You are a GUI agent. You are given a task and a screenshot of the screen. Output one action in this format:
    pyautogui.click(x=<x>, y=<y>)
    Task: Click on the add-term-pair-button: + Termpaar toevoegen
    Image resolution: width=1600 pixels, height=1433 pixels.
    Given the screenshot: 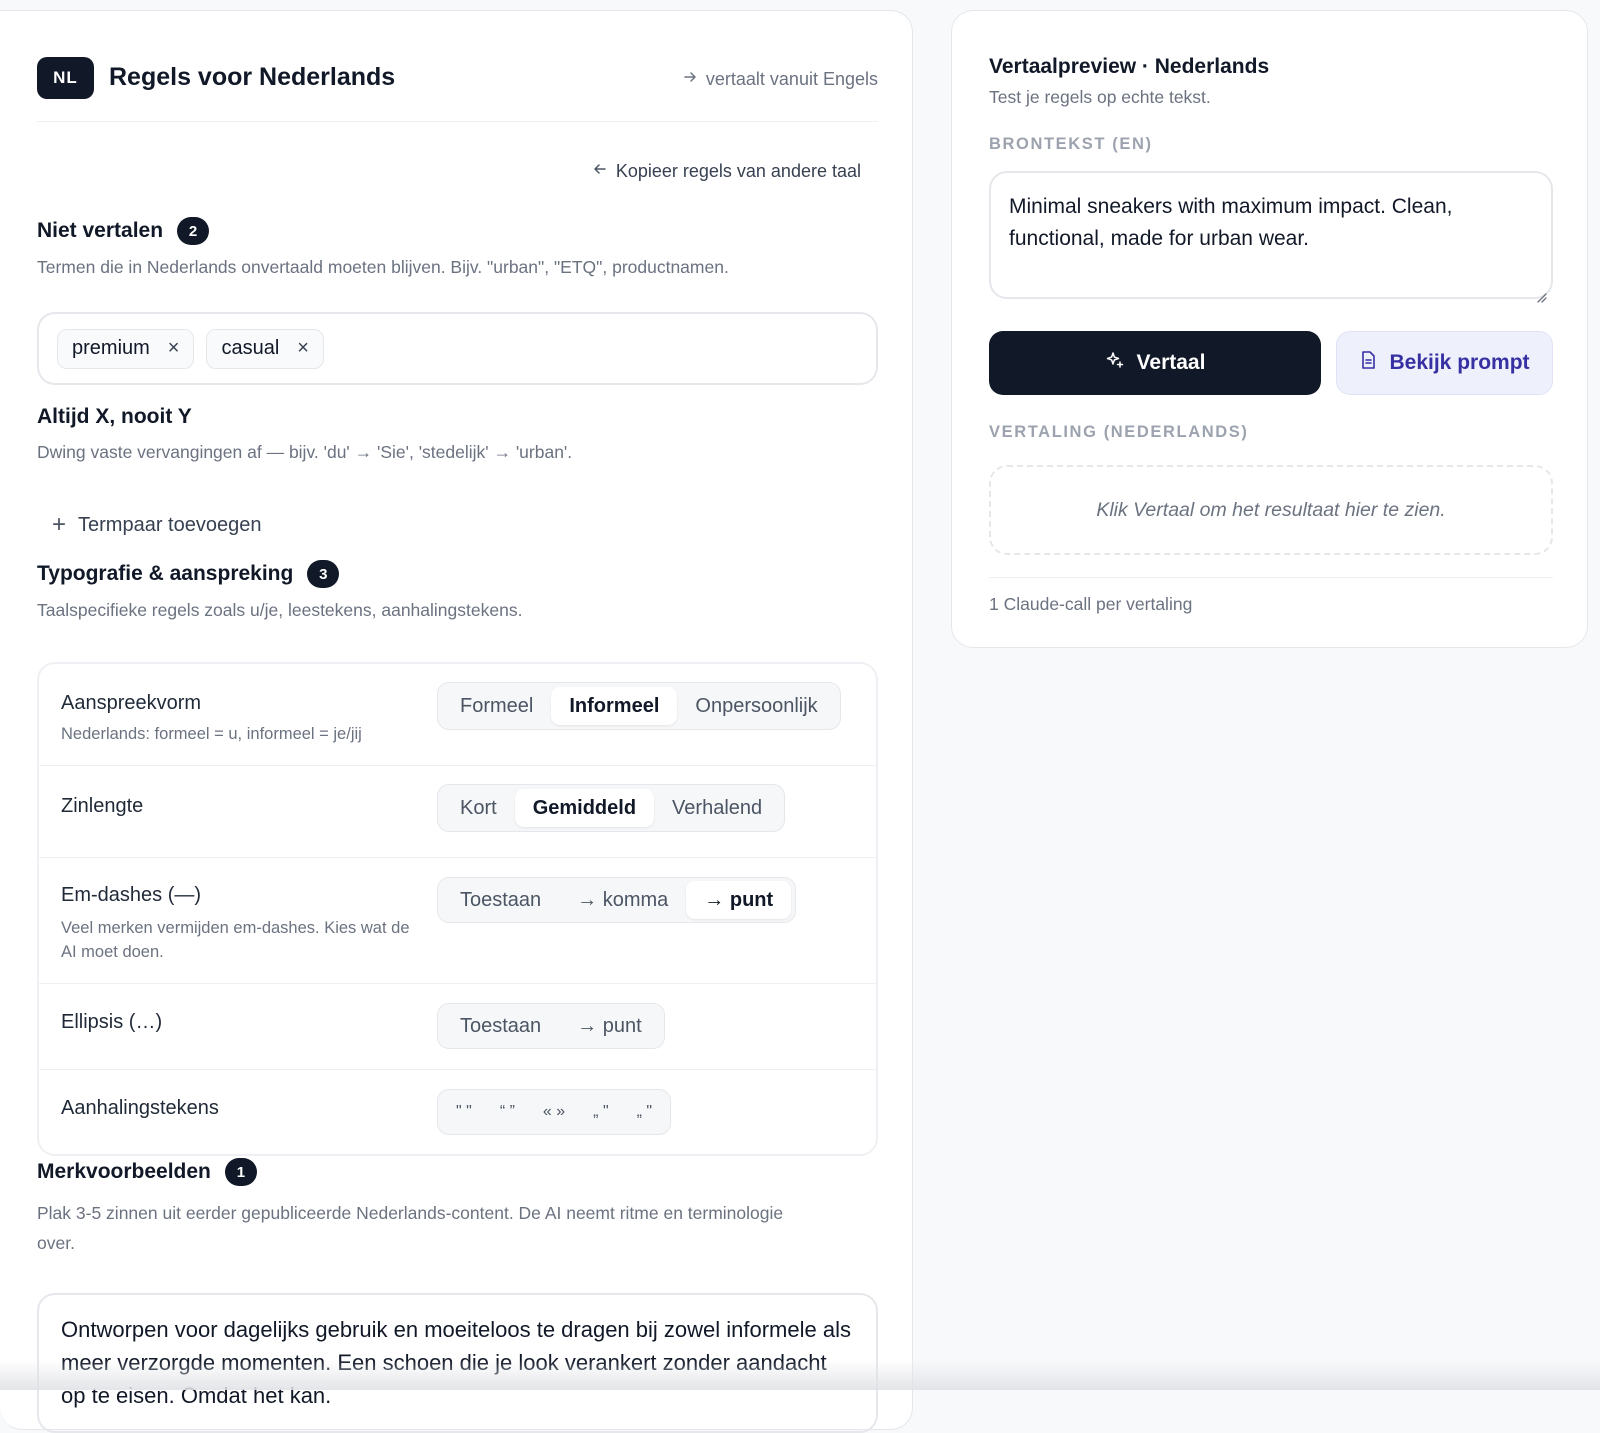 What is the action you would take?
    pyautogui.click(x=156, y=525)
    